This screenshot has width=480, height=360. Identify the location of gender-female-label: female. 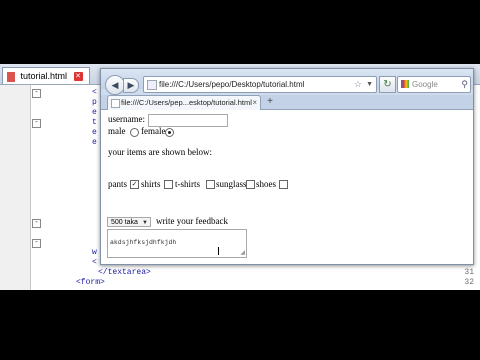
(153, 131).